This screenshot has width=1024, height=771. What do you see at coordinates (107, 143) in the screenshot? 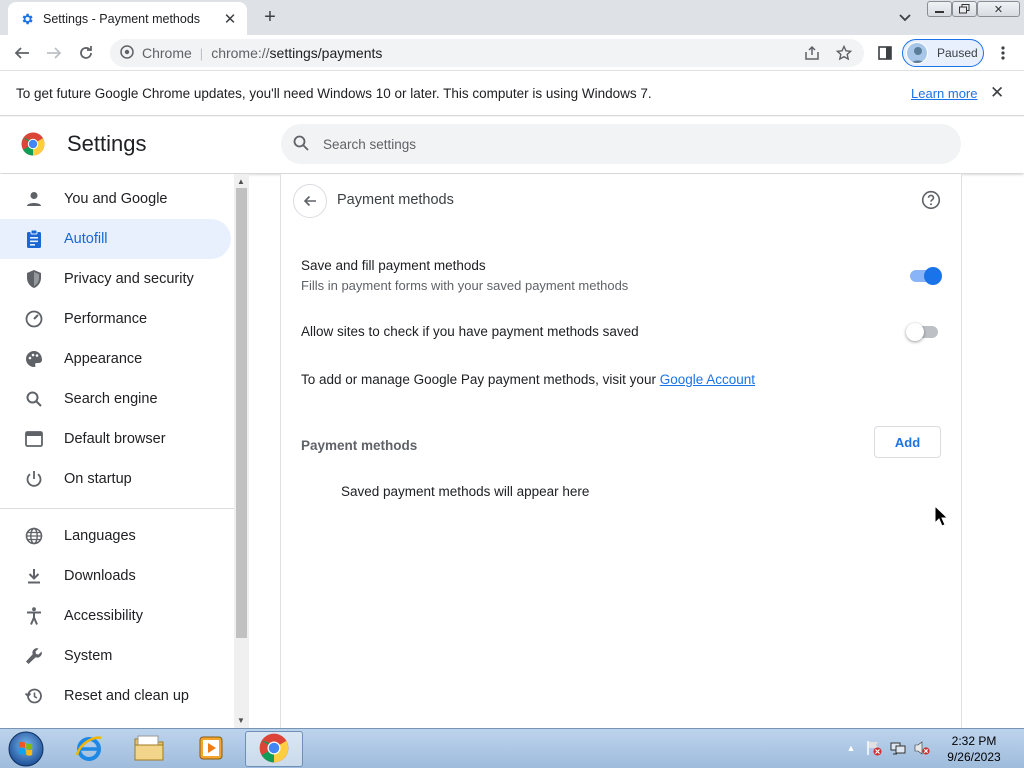
I see `settings-title: Settings` at bounding box center [107, 143].